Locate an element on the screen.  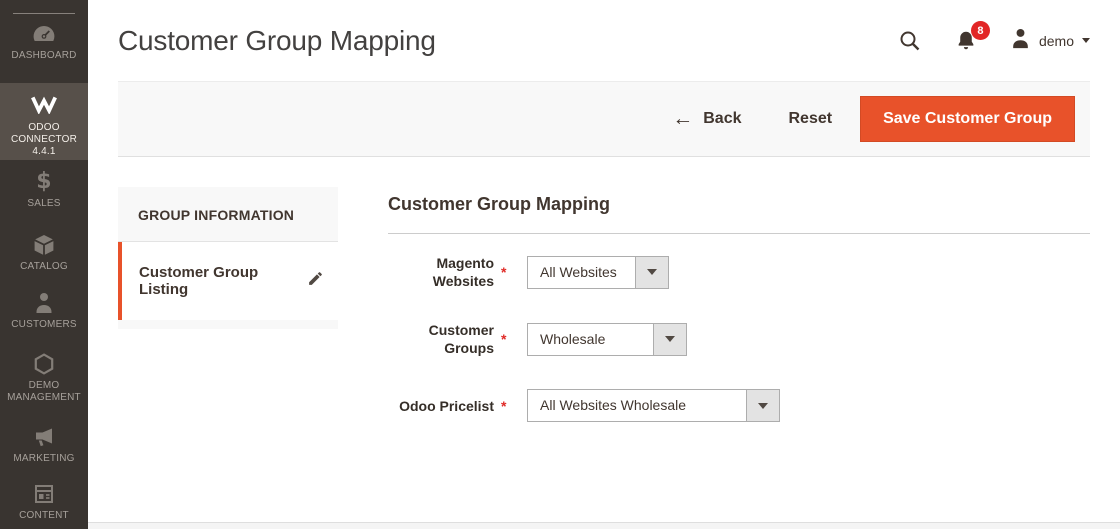
sidebar-item-label: SALES is located at coordinates (44, 203).